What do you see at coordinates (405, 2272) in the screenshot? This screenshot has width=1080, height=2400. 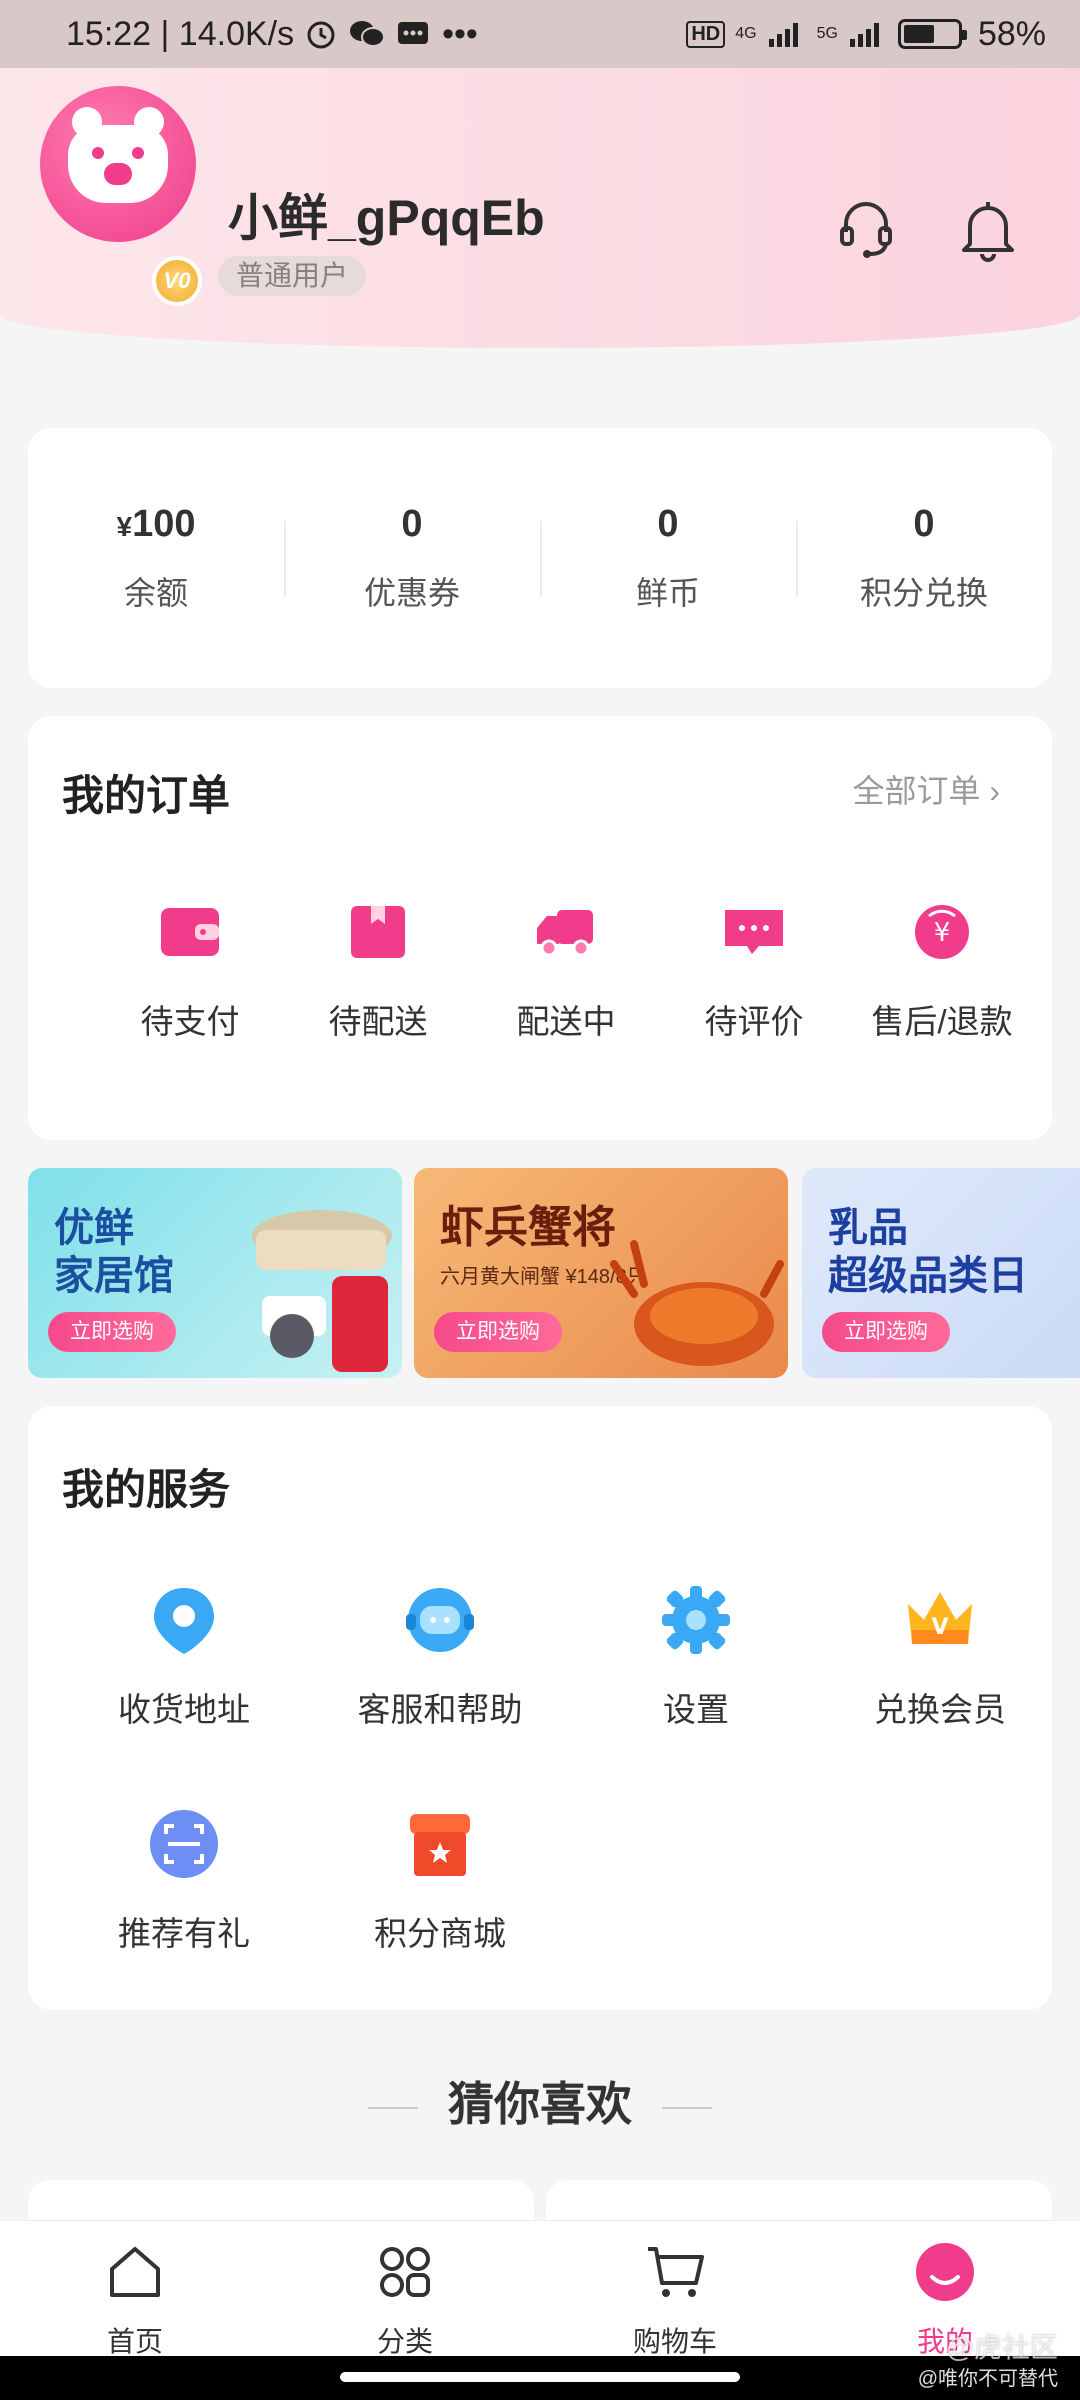 I see `category-grid-icon` at bounding box center [405, 2272].